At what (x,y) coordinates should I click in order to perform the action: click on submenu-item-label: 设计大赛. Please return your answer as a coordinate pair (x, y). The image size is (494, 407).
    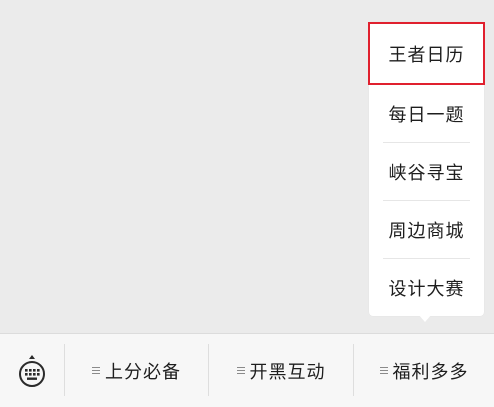
    Looking at the image, I should click on (426, 289).